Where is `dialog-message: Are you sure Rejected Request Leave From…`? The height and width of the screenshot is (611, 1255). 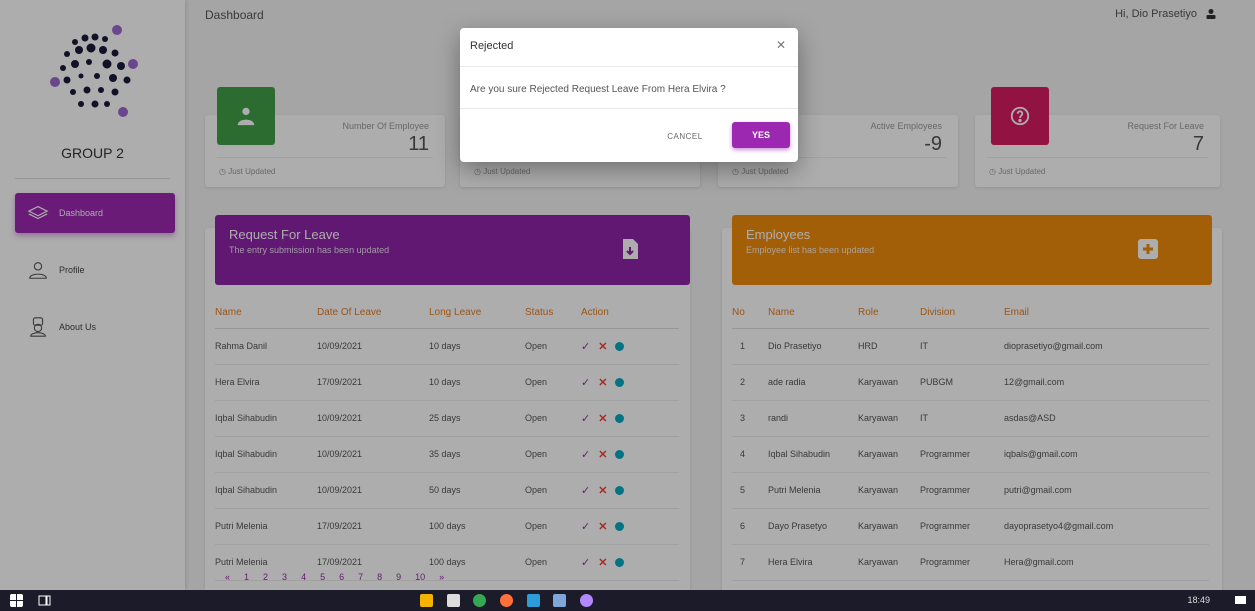 dialog-message: Are you sure Rejected Request Leave From… is located at coordinates (598, 89).